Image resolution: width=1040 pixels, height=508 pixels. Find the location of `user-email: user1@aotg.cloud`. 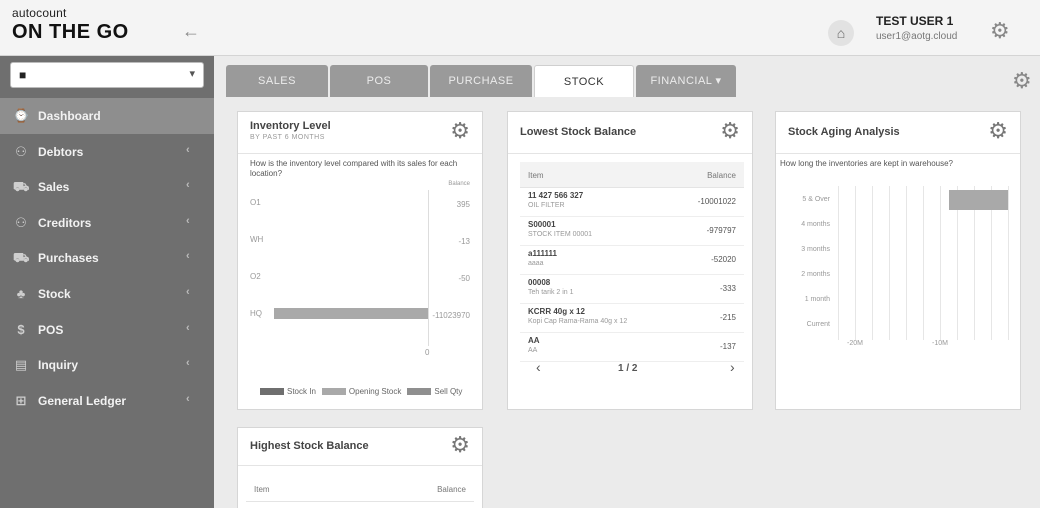

user-email: user1@aotg.cloud is located at coordinates (917, 36).